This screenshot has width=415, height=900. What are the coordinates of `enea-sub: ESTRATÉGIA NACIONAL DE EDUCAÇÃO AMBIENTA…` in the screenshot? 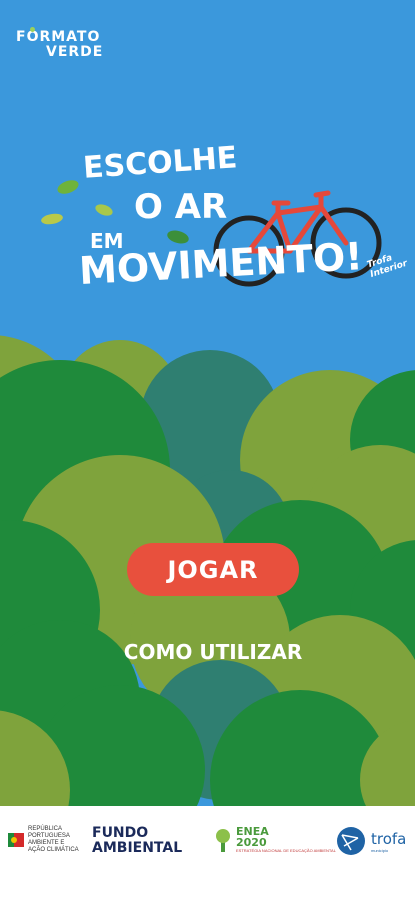 It's located at (286, 850).